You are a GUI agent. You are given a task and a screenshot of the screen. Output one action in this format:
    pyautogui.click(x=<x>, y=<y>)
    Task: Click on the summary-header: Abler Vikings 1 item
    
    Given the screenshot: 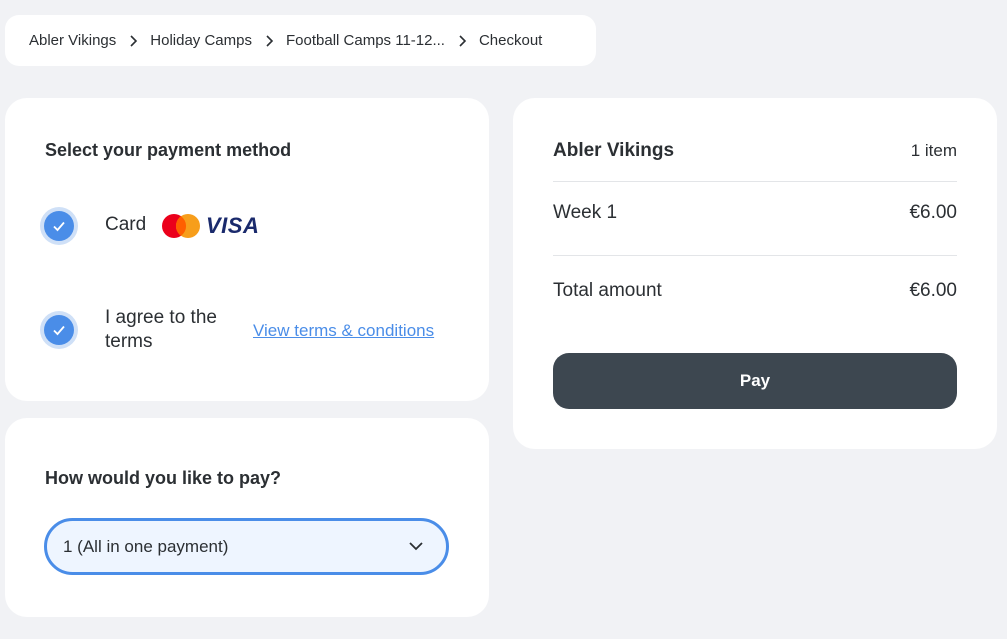 What is the action you would take?
    pyautogui.click(x=755, y=151)
    